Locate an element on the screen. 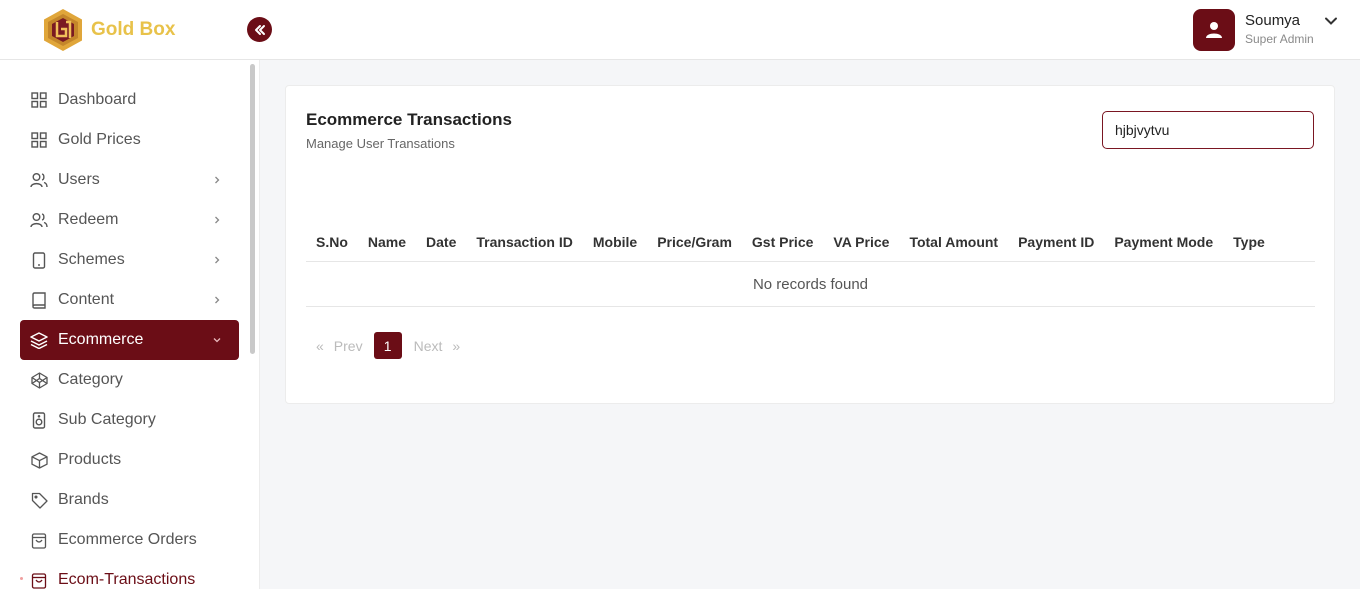 This screenshot has height=589, width=1360. sidebar-item-dashboard: Dashboard is located at coordinates (129, 100).